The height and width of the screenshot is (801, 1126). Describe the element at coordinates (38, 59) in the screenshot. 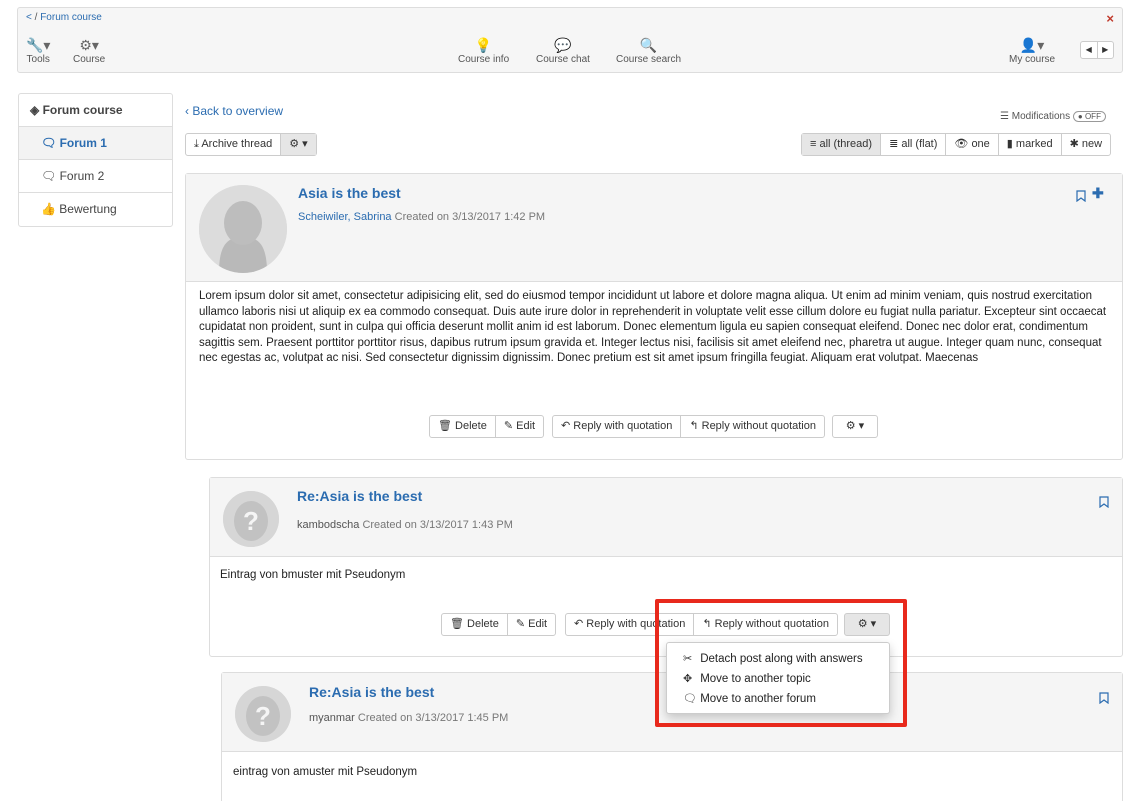

I see `tools-label: Tools` at that location.